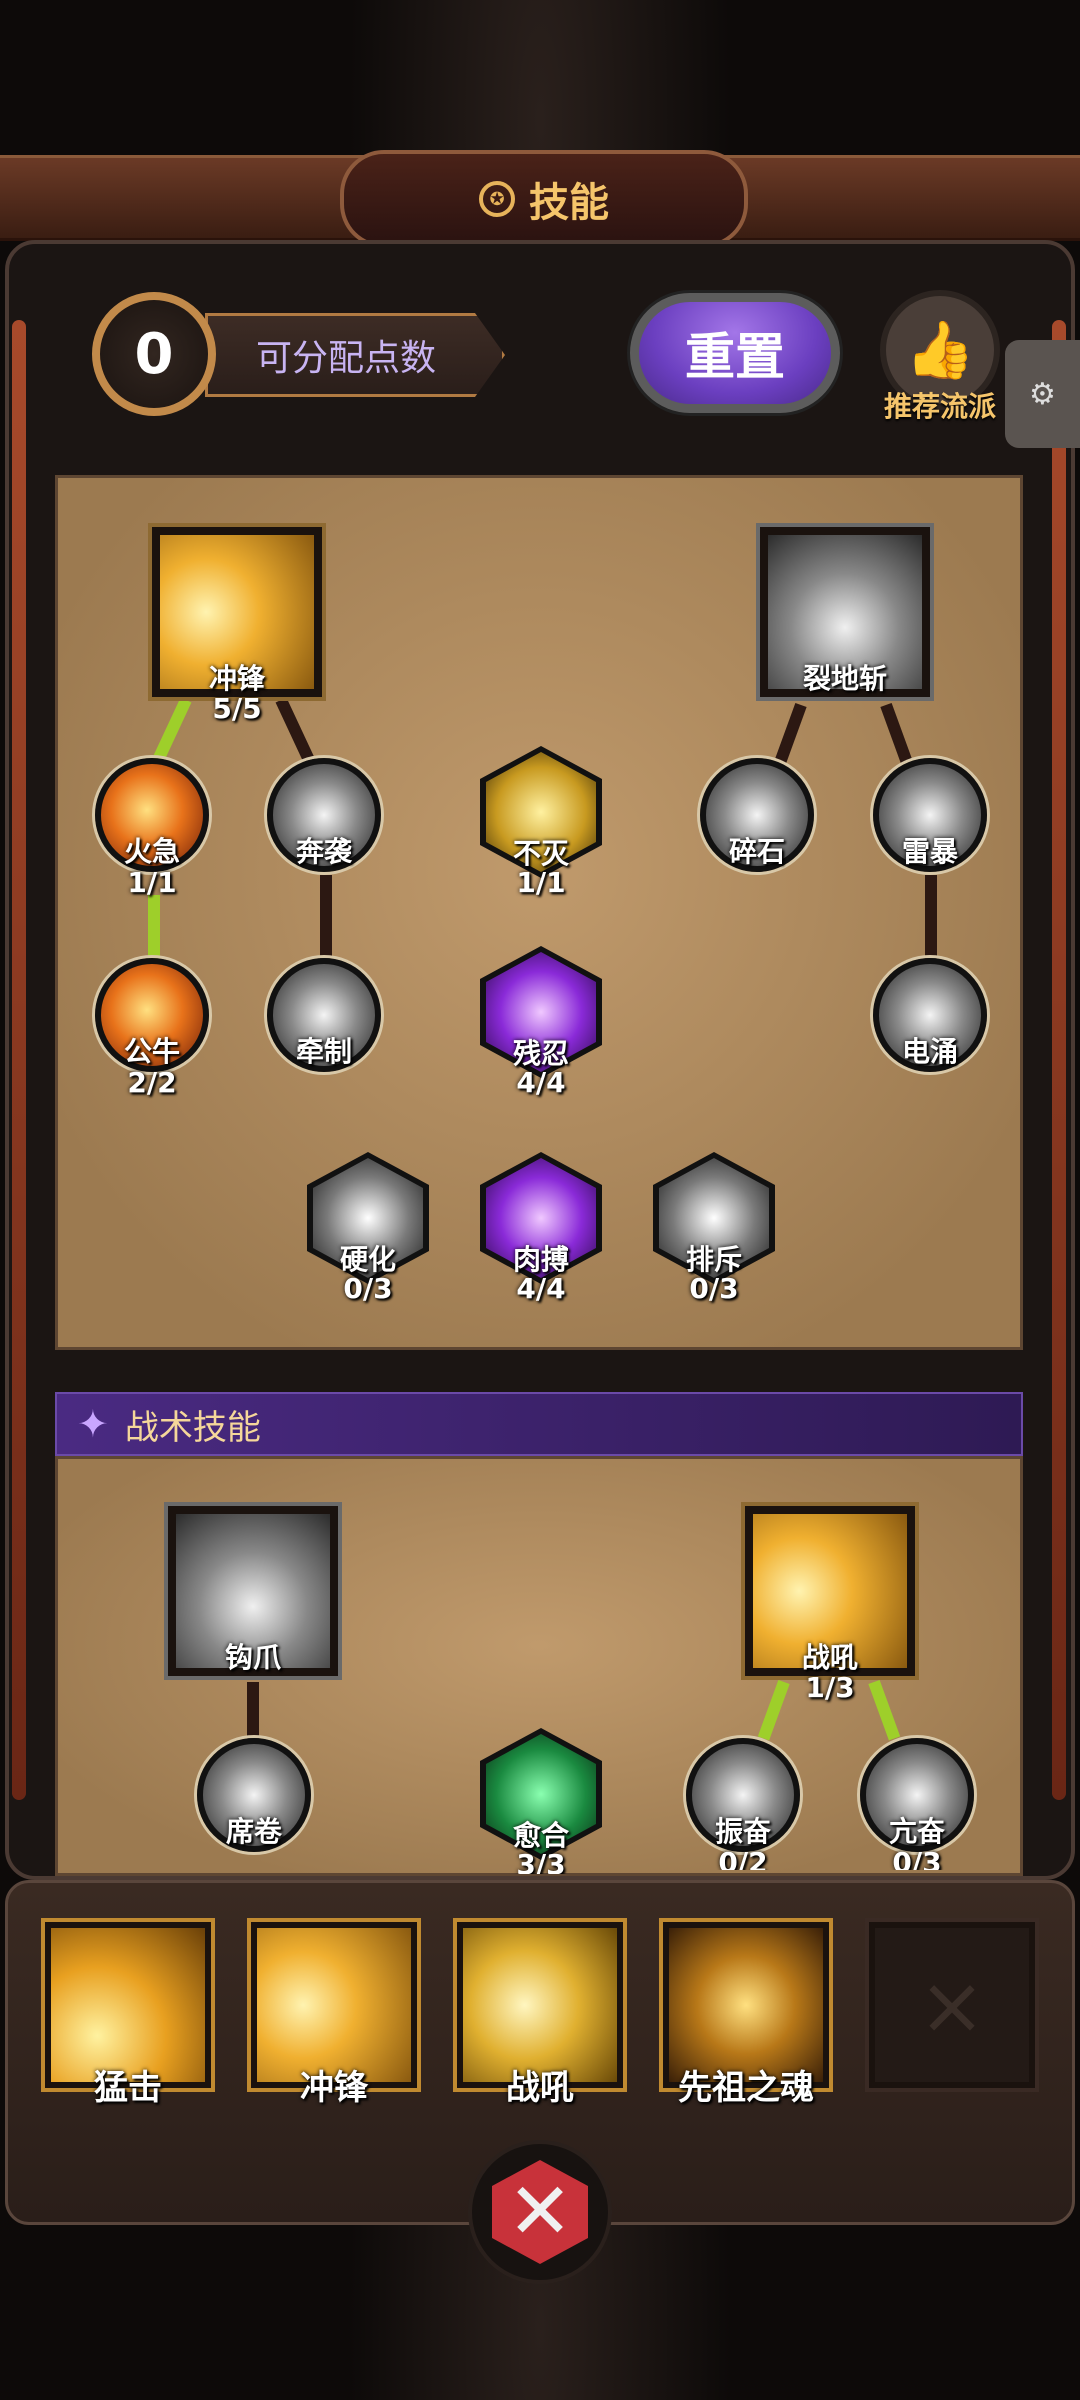 The height and width of the screenshot is (2400, 1080). I want to click on slot-label: 先祖之魂, so click(746, 2088).